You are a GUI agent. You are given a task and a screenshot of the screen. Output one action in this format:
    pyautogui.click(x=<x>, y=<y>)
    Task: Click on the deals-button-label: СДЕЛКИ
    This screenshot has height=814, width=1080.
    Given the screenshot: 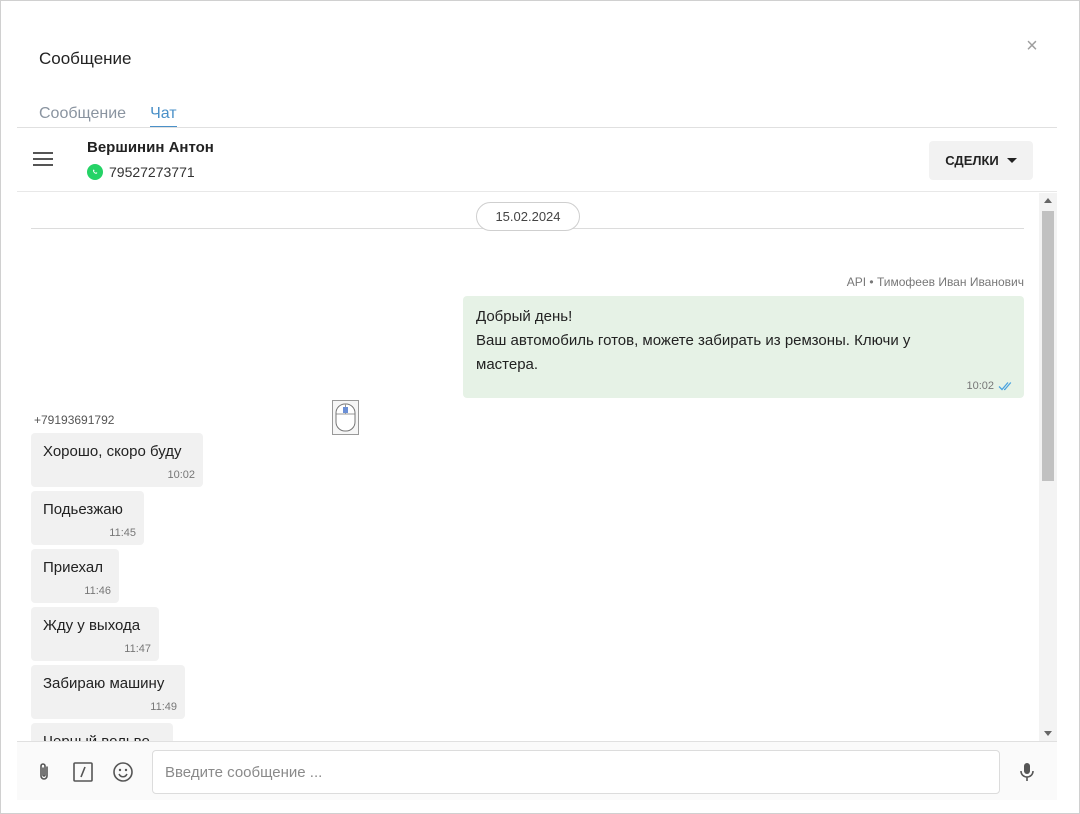 What is the action you would take?
    pyautogui.click(x=972, y=160)
    